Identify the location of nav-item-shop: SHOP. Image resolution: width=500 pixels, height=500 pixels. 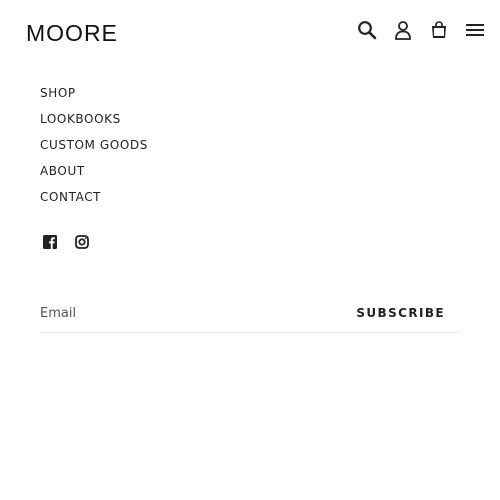
(94, 97).